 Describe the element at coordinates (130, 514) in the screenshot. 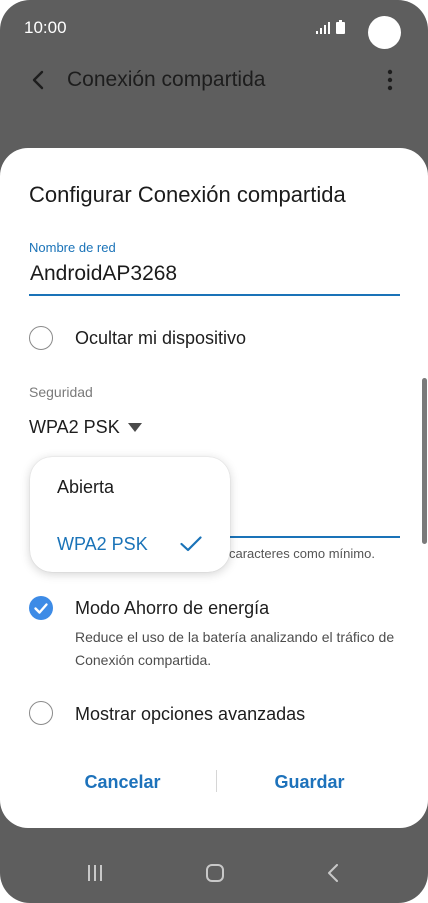

I see `security-dropdown-menu: Abierta WPA2 PSK` at that location.